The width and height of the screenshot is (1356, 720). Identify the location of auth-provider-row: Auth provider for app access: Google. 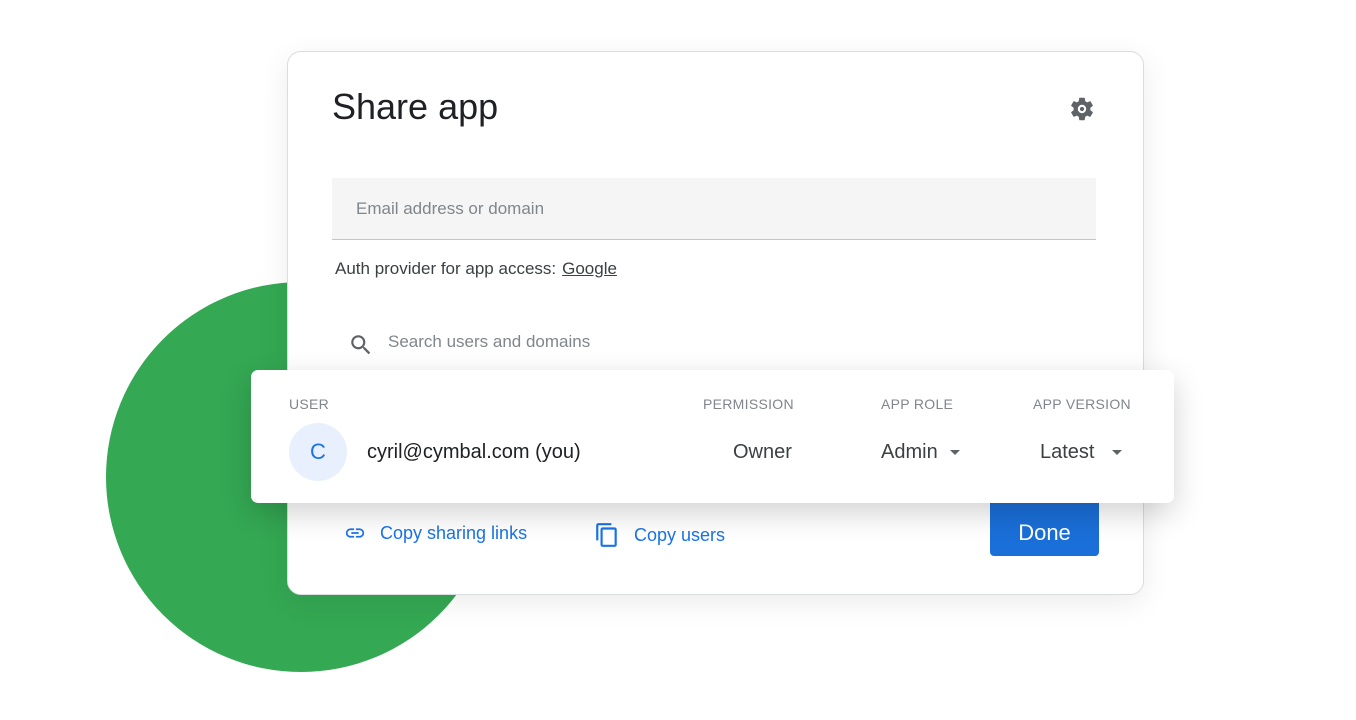
(476, 269).